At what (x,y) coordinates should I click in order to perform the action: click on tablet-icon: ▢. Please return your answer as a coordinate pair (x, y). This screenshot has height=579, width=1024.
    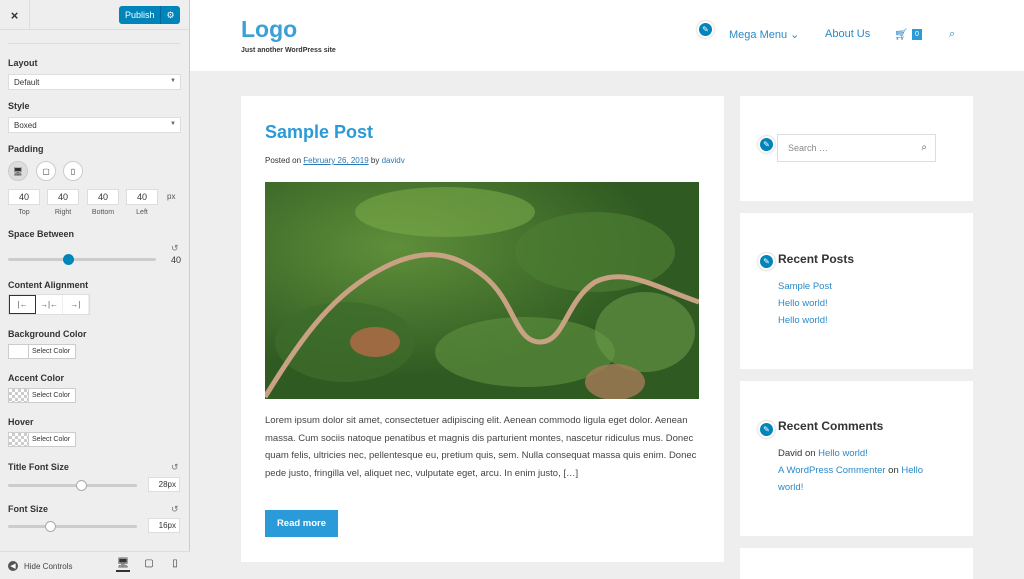
    Looking at the image, I should click on (46, 171).